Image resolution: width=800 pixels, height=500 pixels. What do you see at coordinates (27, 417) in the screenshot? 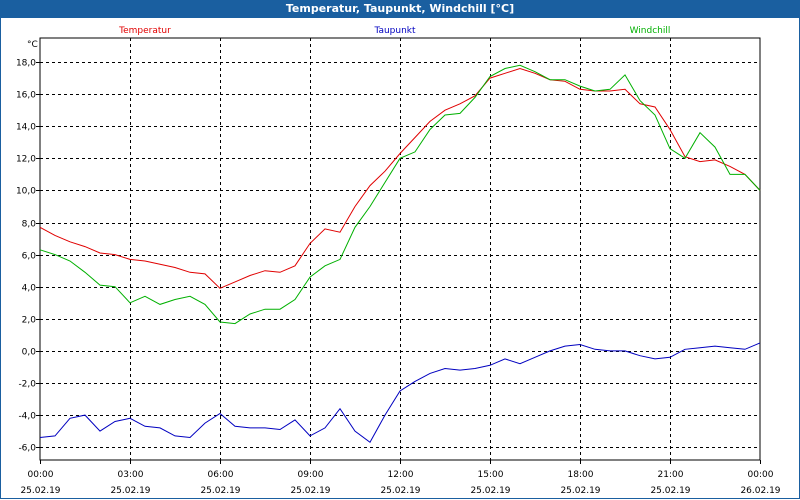
I see `y-tick-label: -4,0` at bounding box center [27, 417].